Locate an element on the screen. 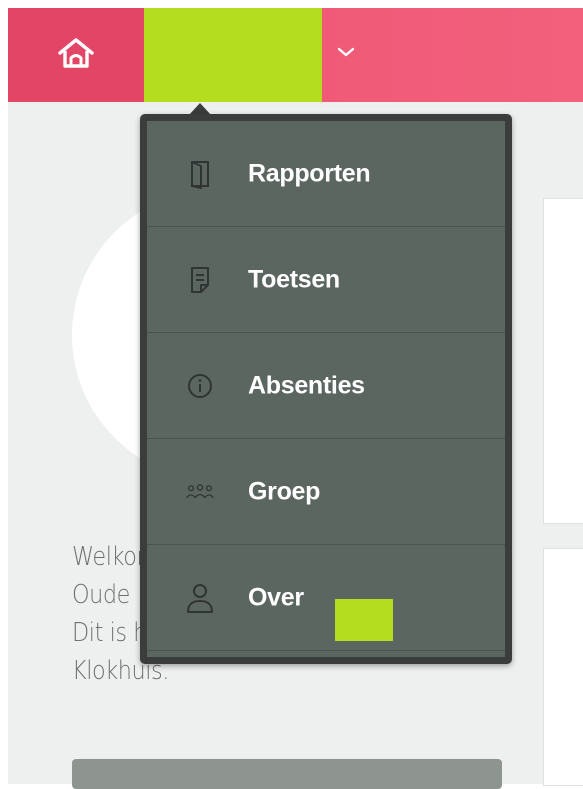 Image resolution: width=583 pixels, height=789 pixels. menu-item-toetsen: Toetsen is located at coordinates (326, 280).